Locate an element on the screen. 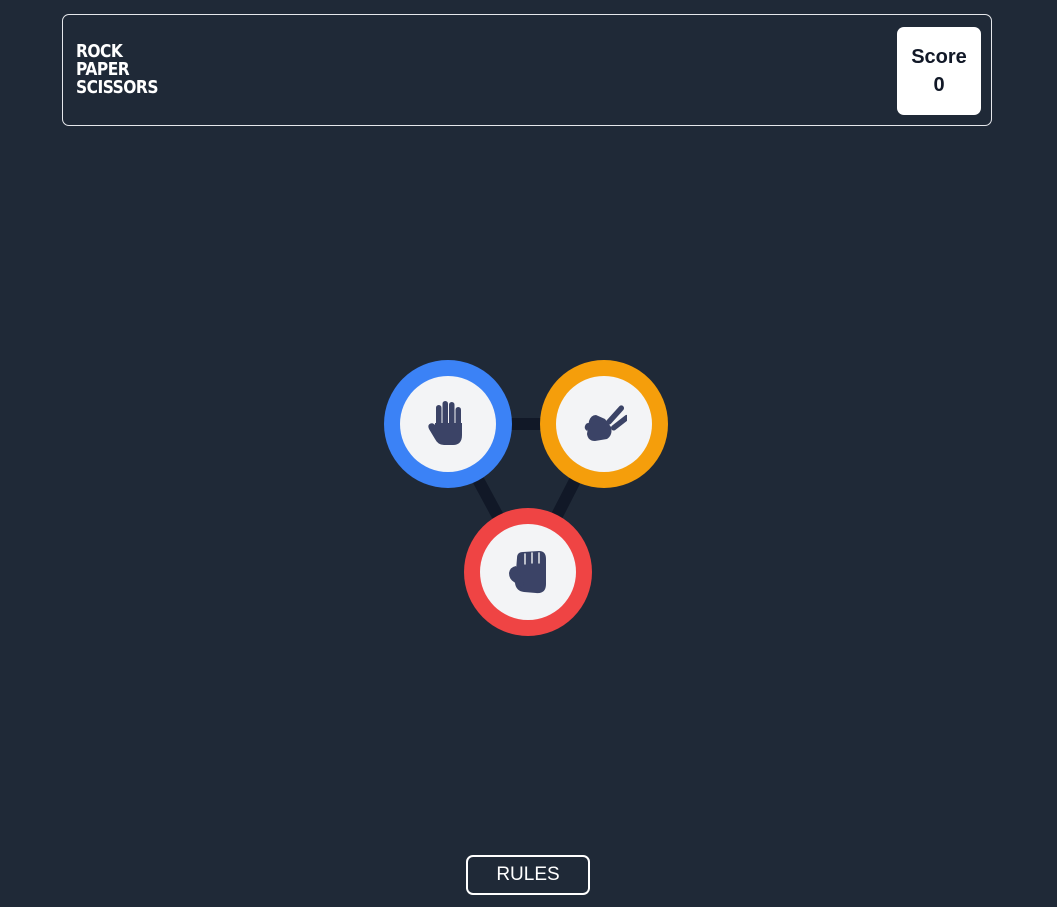 The width and height of the screenshot is (1057, 907). rock-choice-button is located at coordinates (528, 572).